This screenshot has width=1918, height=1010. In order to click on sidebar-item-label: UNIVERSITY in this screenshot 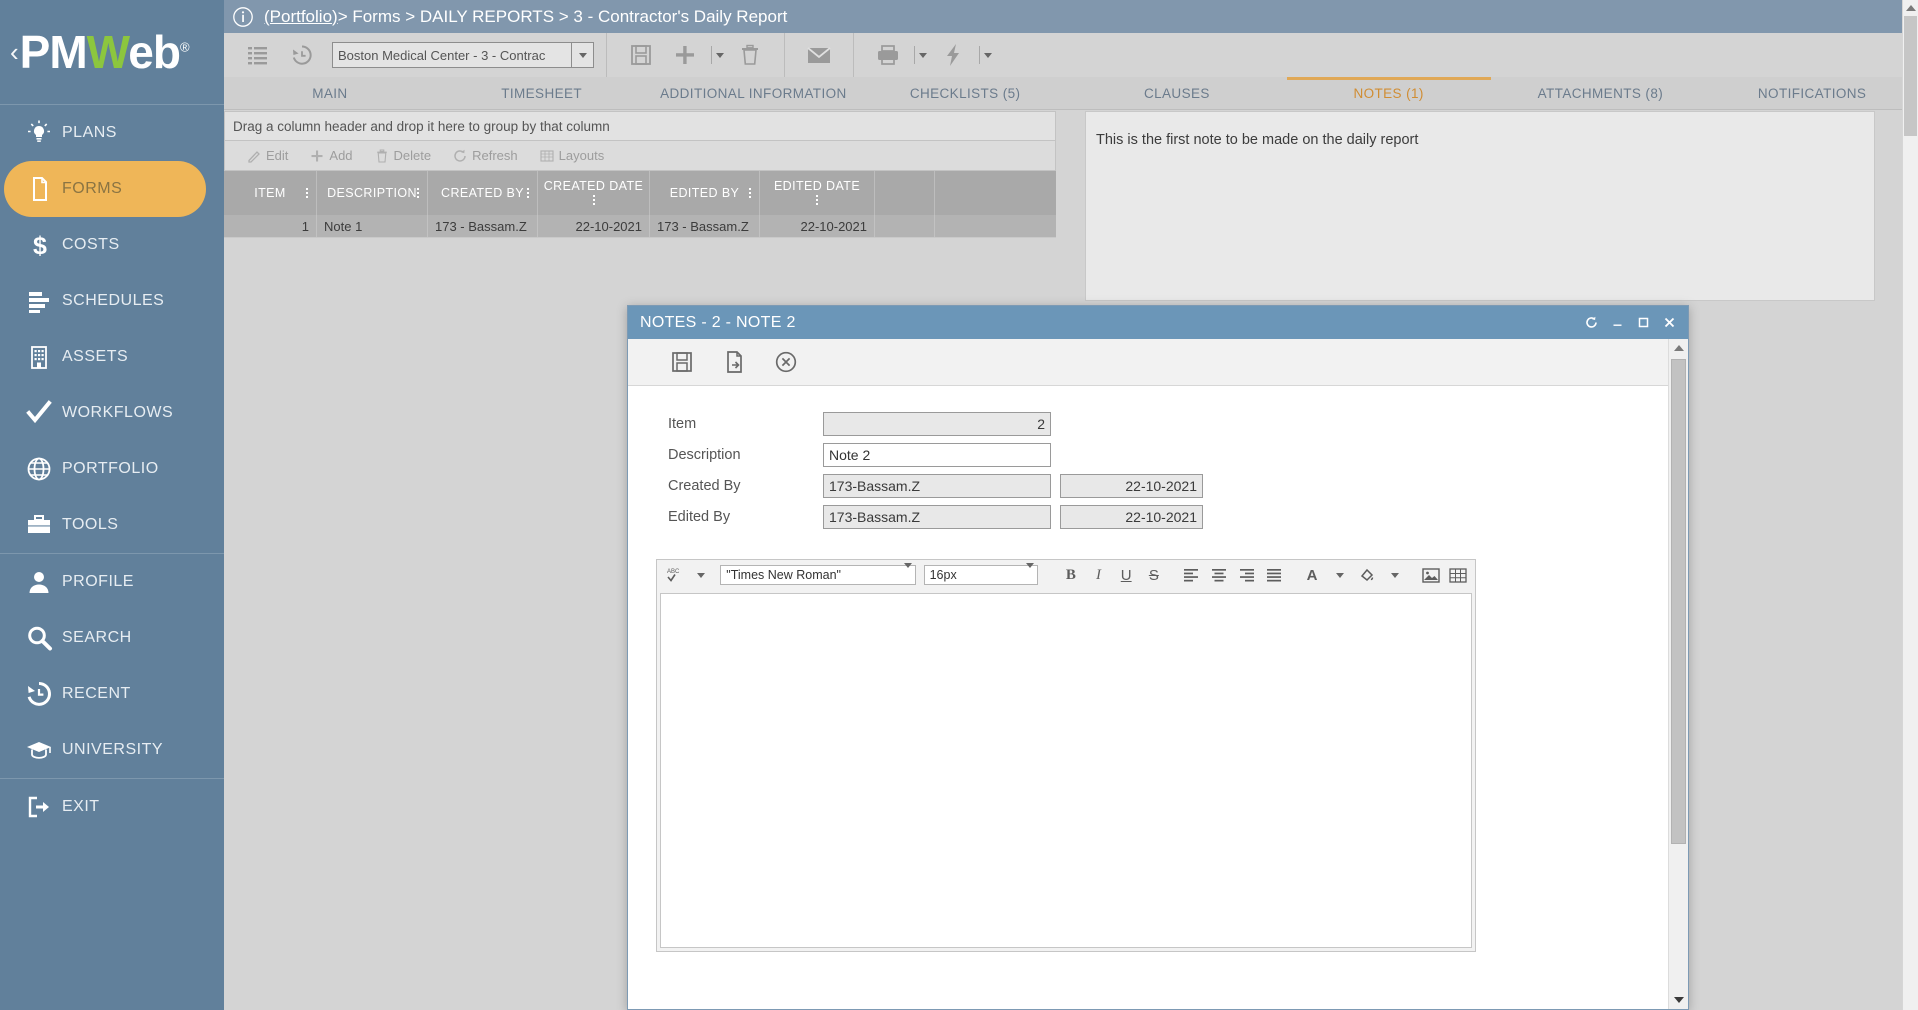, I will do `click(113, 749)`.